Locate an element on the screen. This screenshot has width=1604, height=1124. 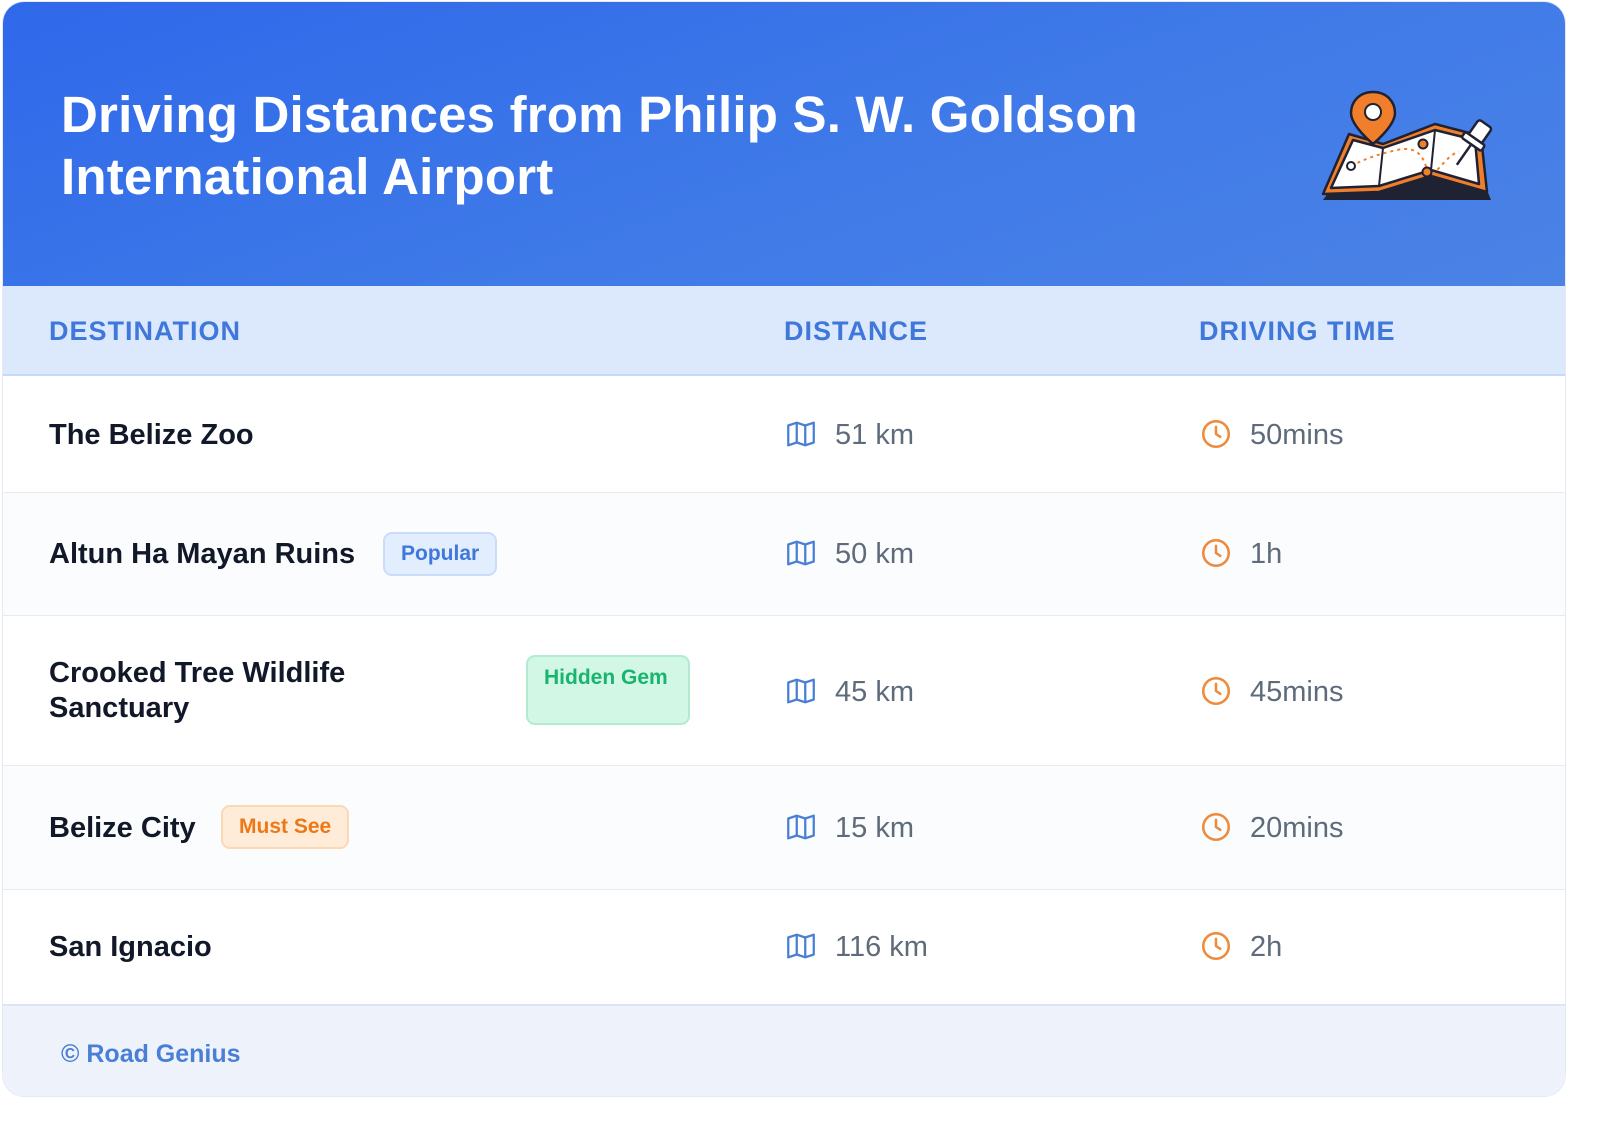
must-see-badge: Must See is located at coordinates (285, 827).